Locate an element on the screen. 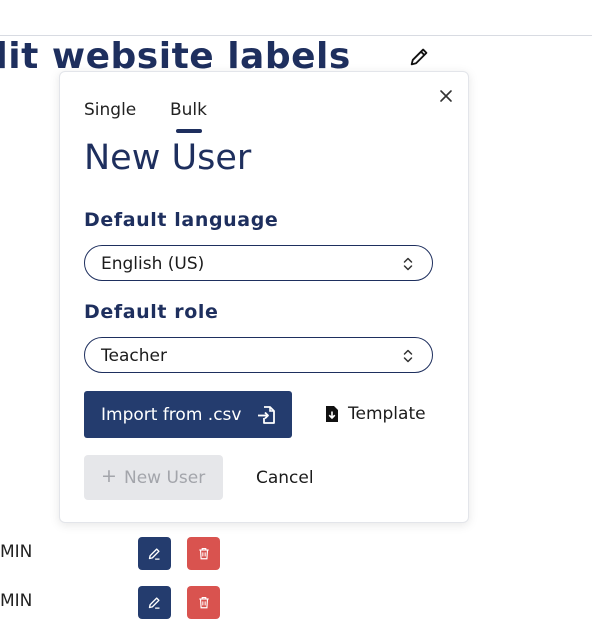 Image resolution: width=592 pixels, height=619 pixels. file-download-icon is located at coordinates (332, 414).